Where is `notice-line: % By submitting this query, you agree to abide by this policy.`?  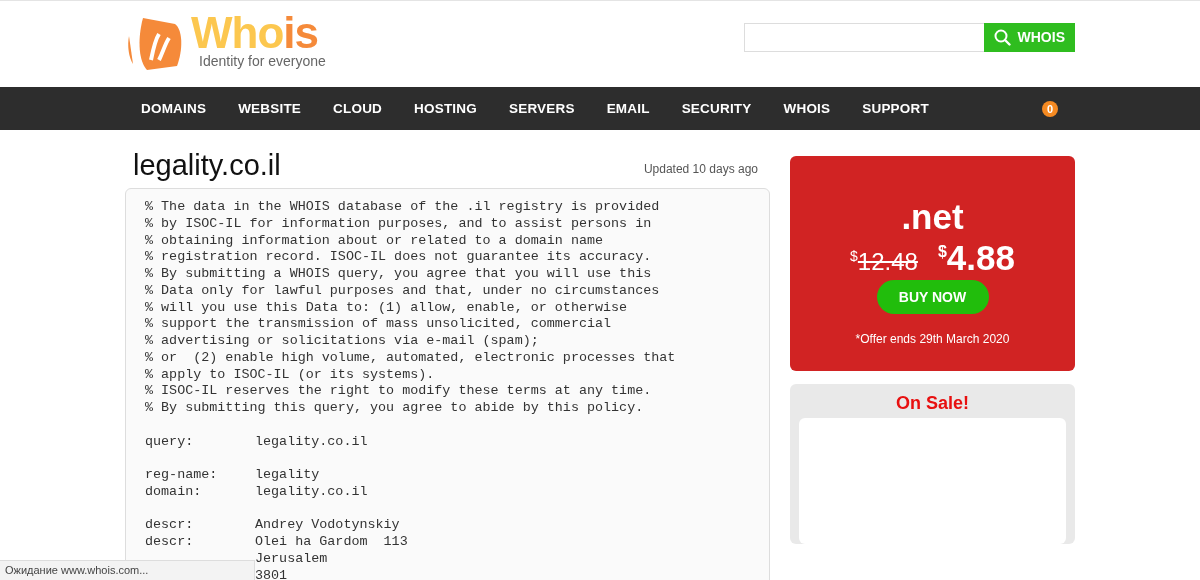 notice-line: % By submitting this query, you agree to abide by this policy. is located at coordinates (395, 408).